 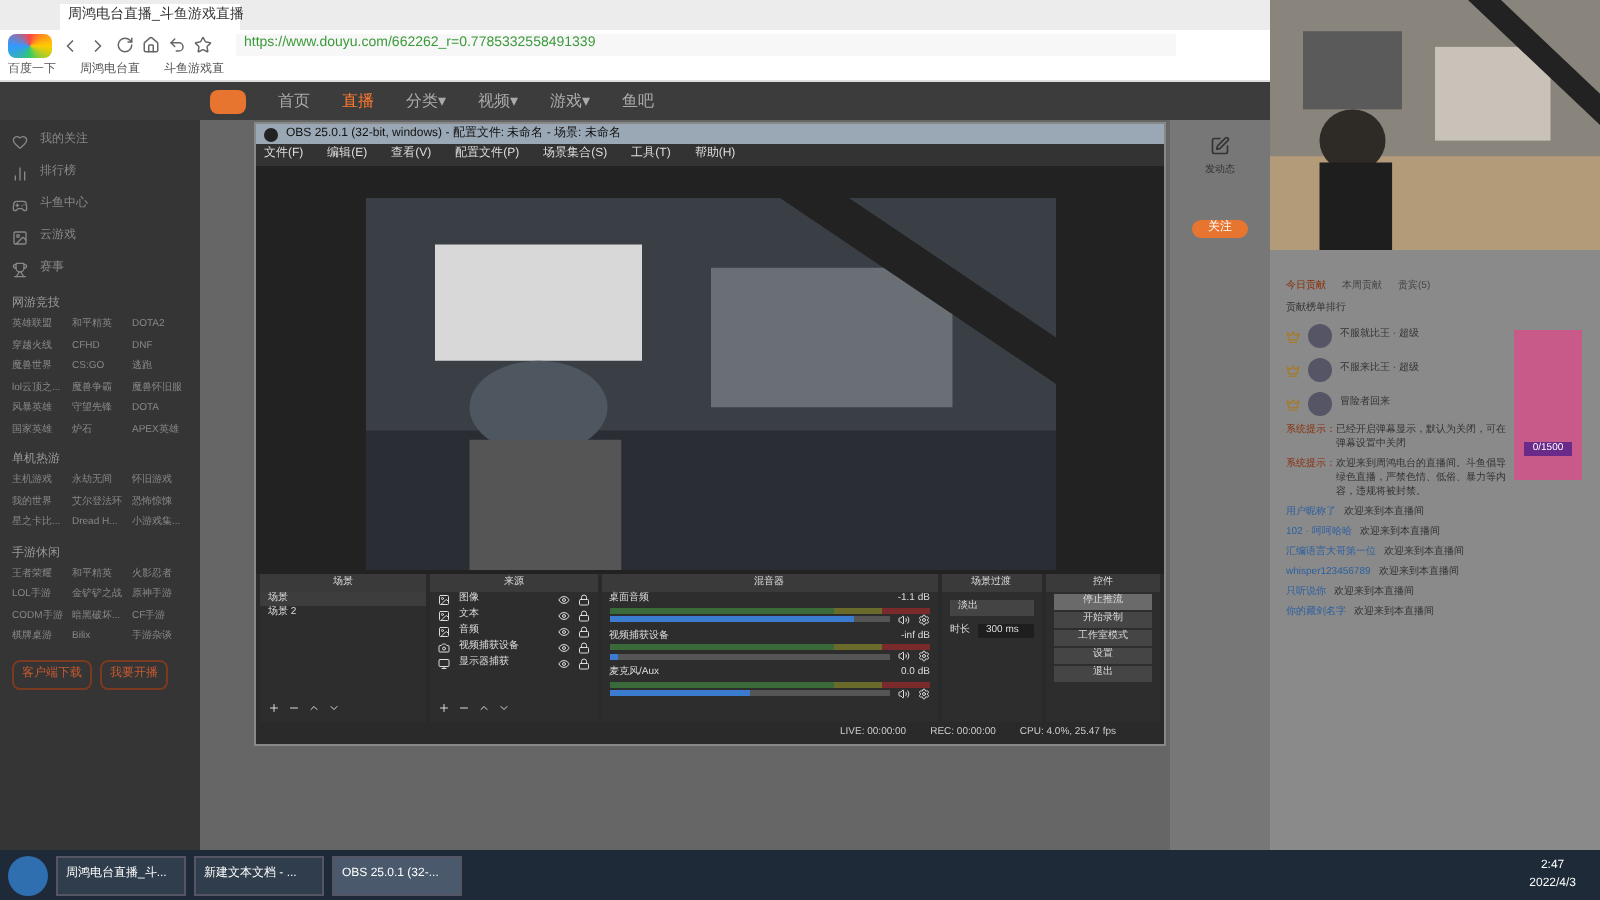 What do you see at coordinates (358, 101) in the screenshot?
I see `nav-link: 直播` at bounding box center [358, 101].